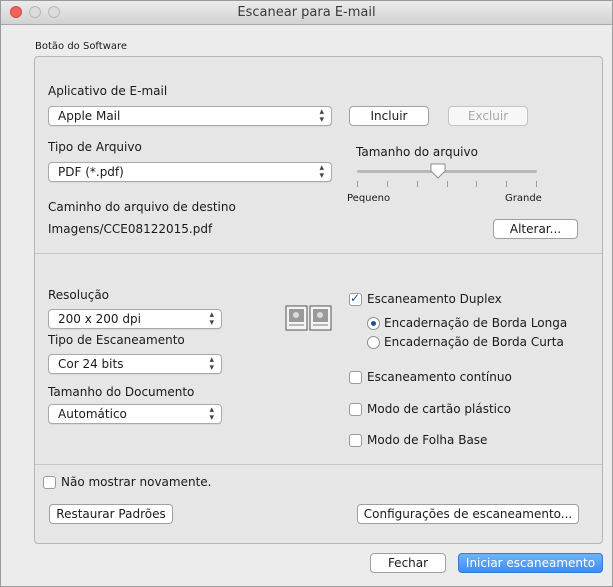 This screenshot has width=613, height=587. What do you see at coordinates (476, 323) in the screenshot?
I see `long-edge-label: Encadernação de Borda Longa` at bounding box center [476, 323].